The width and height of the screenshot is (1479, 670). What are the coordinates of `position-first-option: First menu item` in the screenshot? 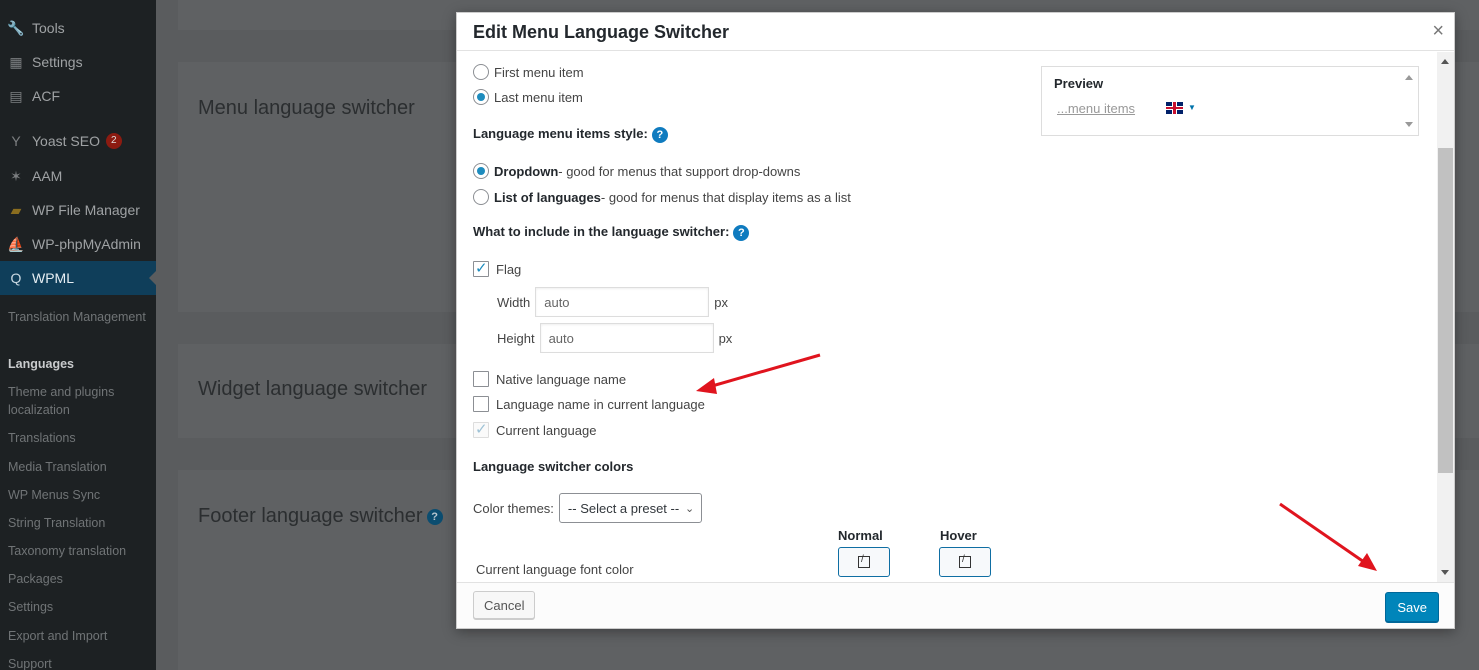 It's located at (528, 72).